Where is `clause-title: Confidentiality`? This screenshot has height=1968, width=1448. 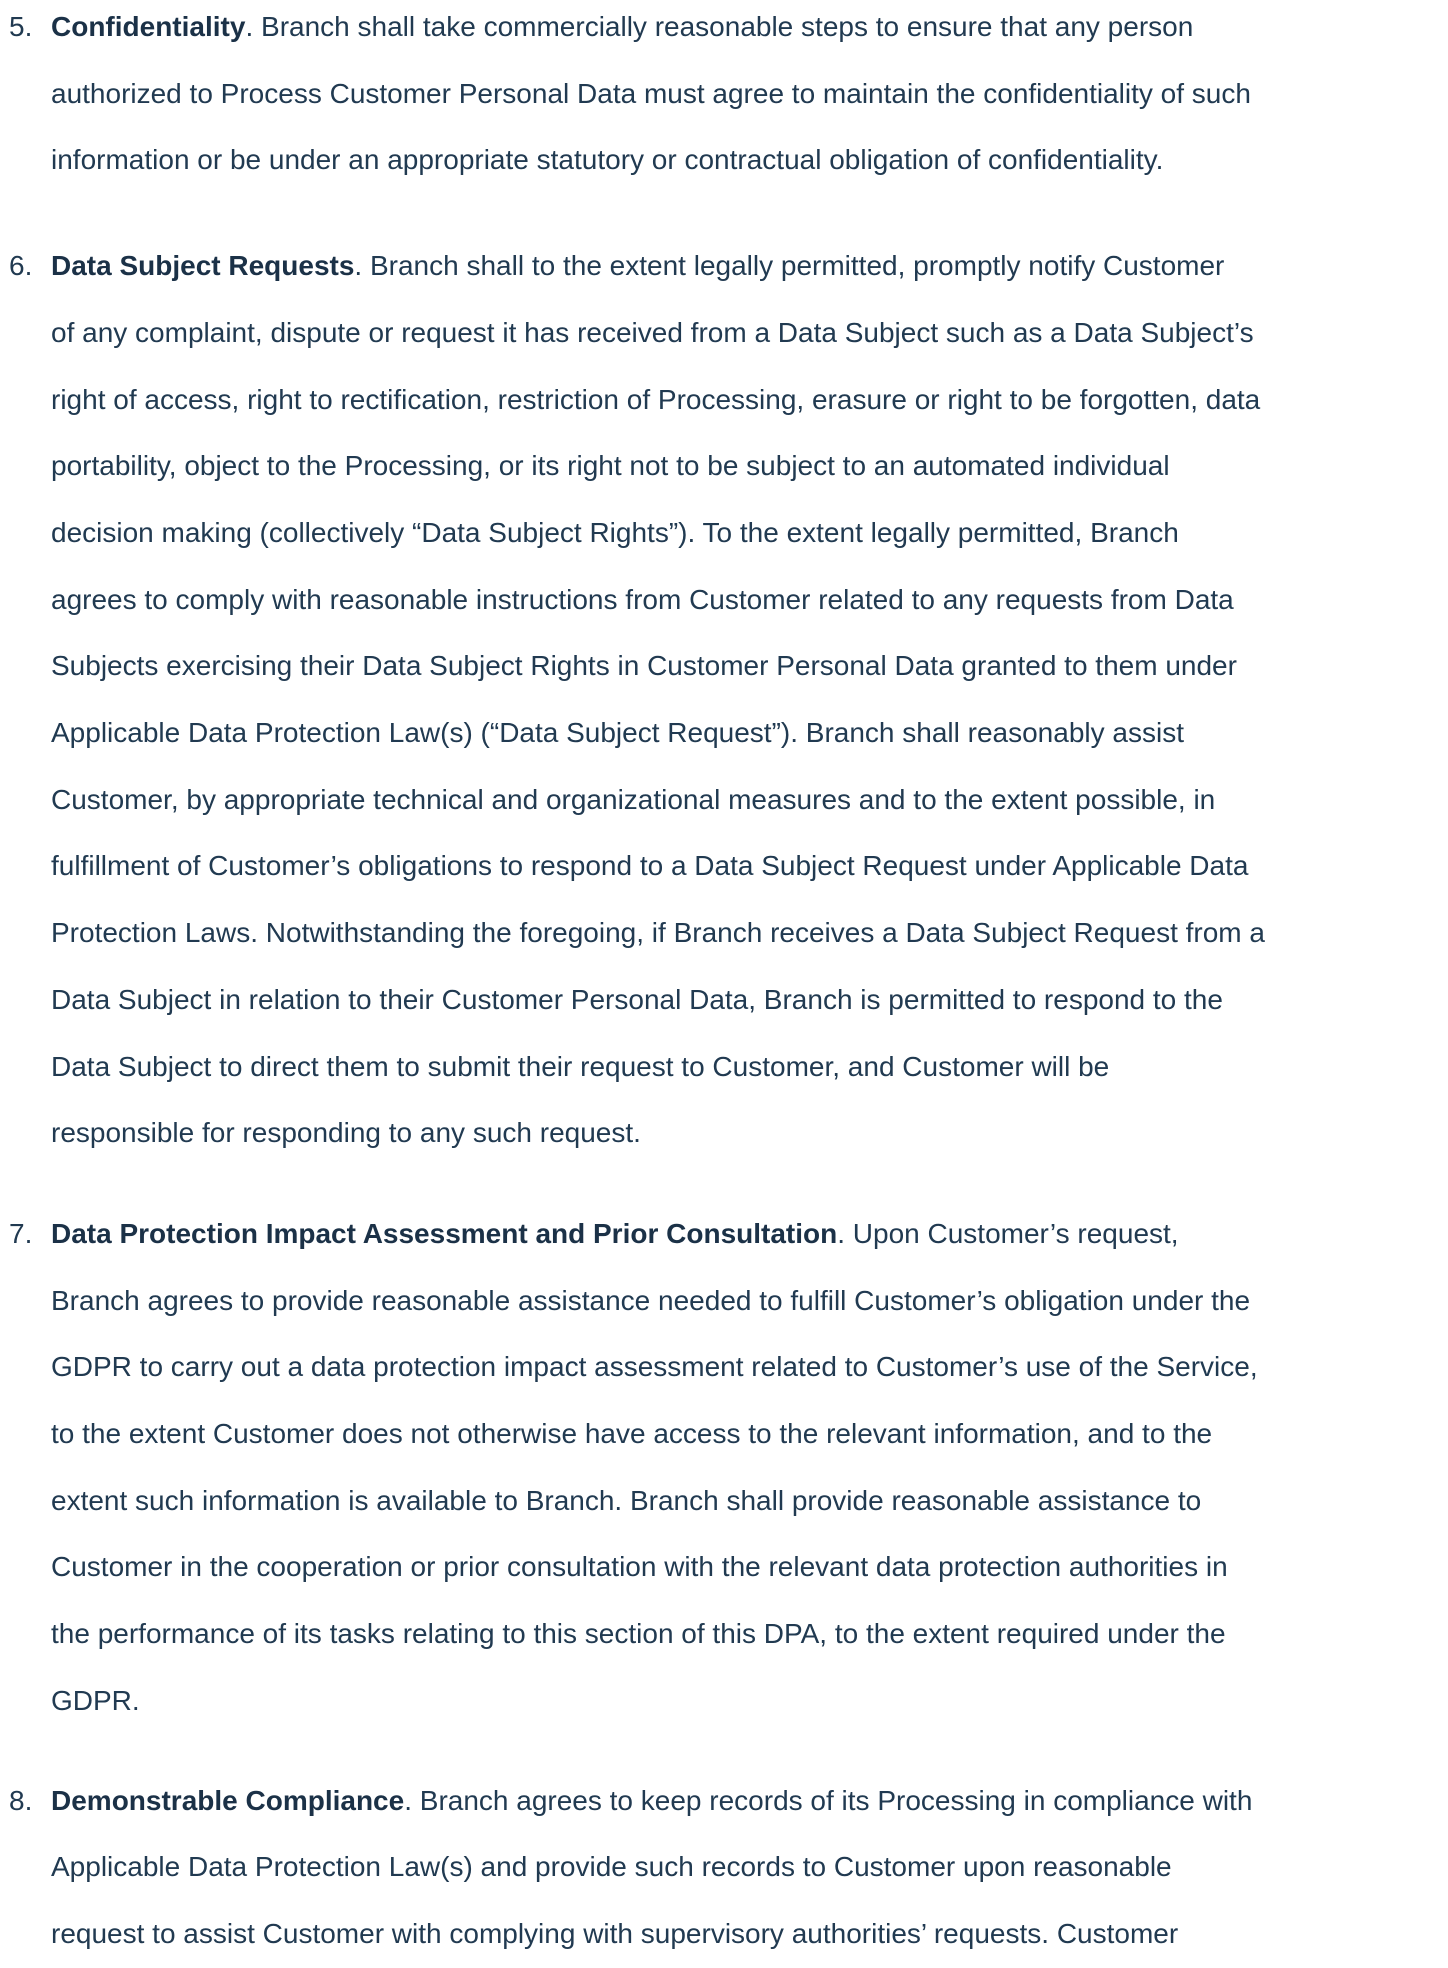 clause-title: Confidentiality is located at coordinates (148, 26).